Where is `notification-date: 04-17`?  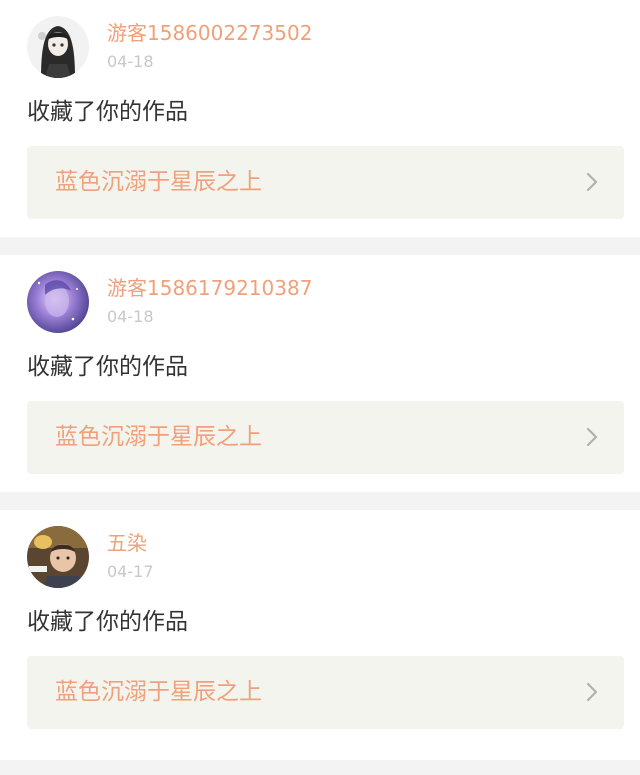
notification-date: 04-17 is located at coordinates (130, 571).